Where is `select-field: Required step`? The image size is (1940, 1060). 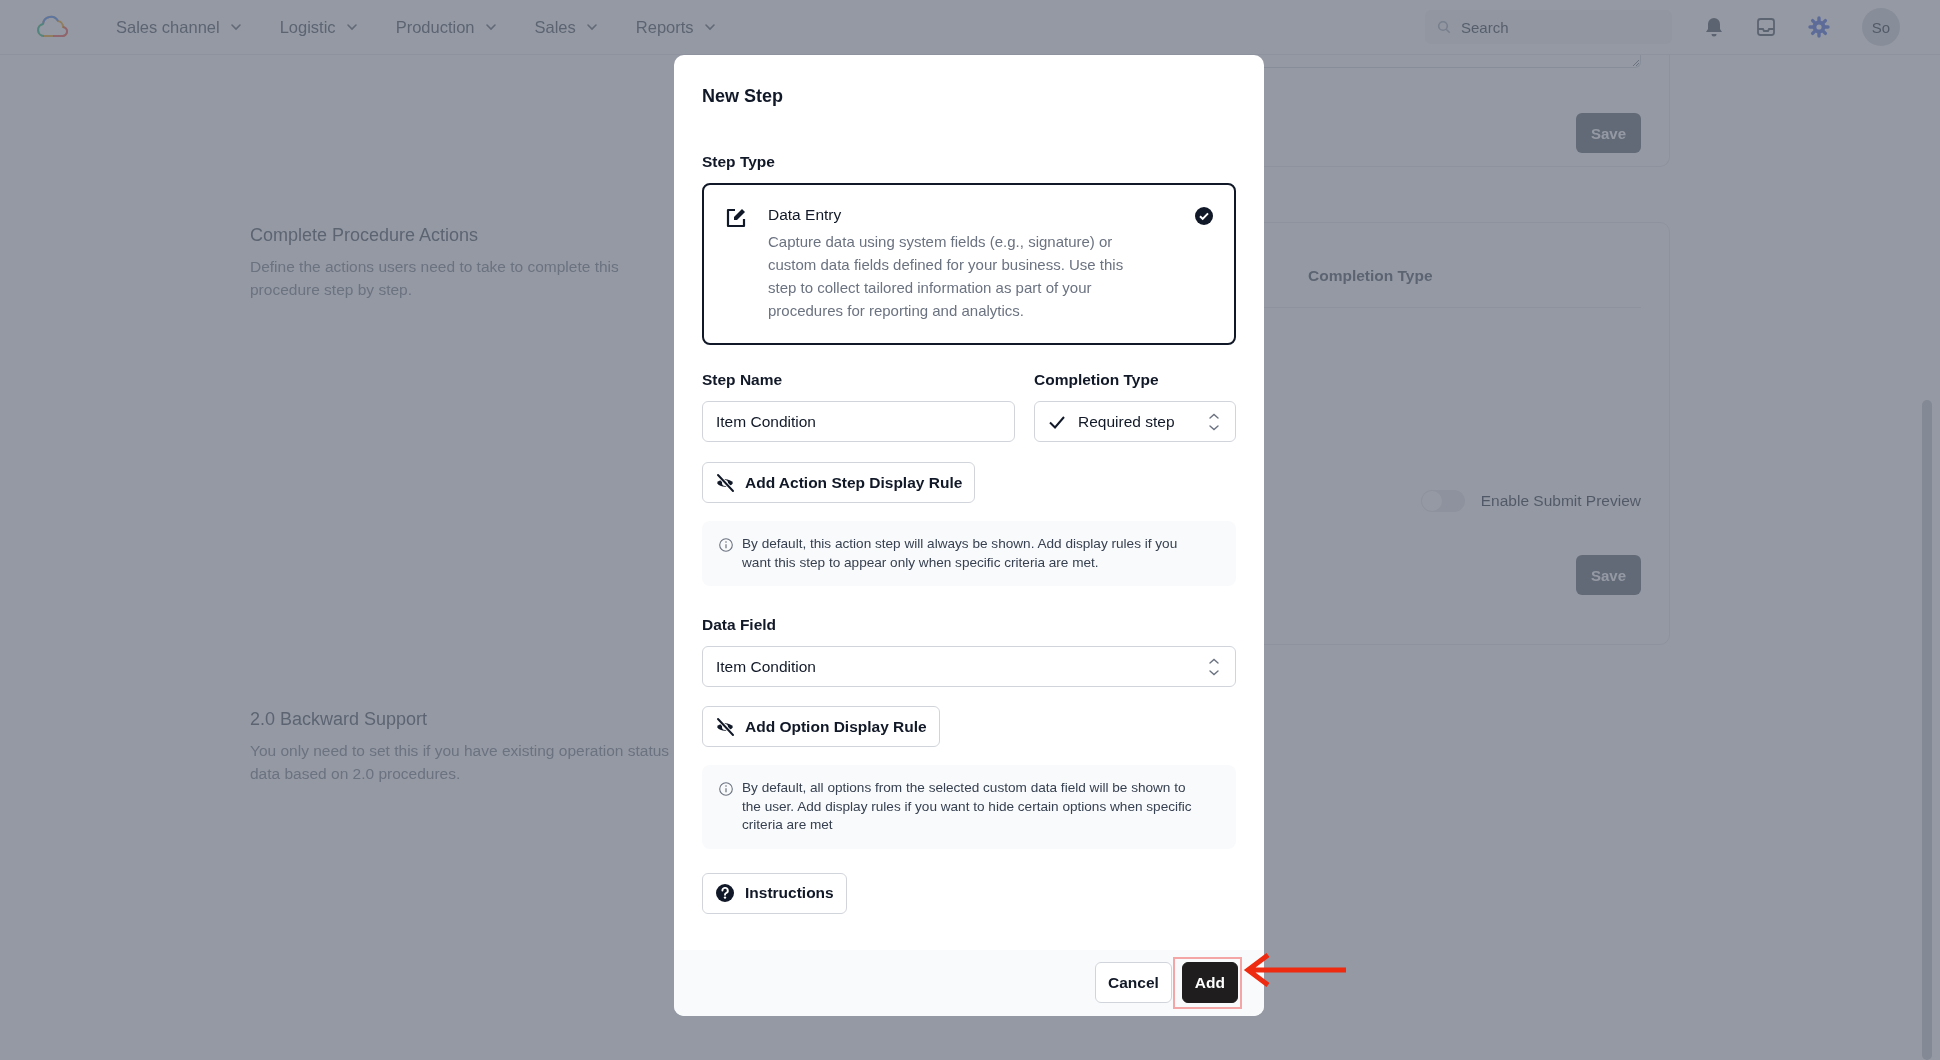
select-field: Required step is located at coordinates (1135, 421).